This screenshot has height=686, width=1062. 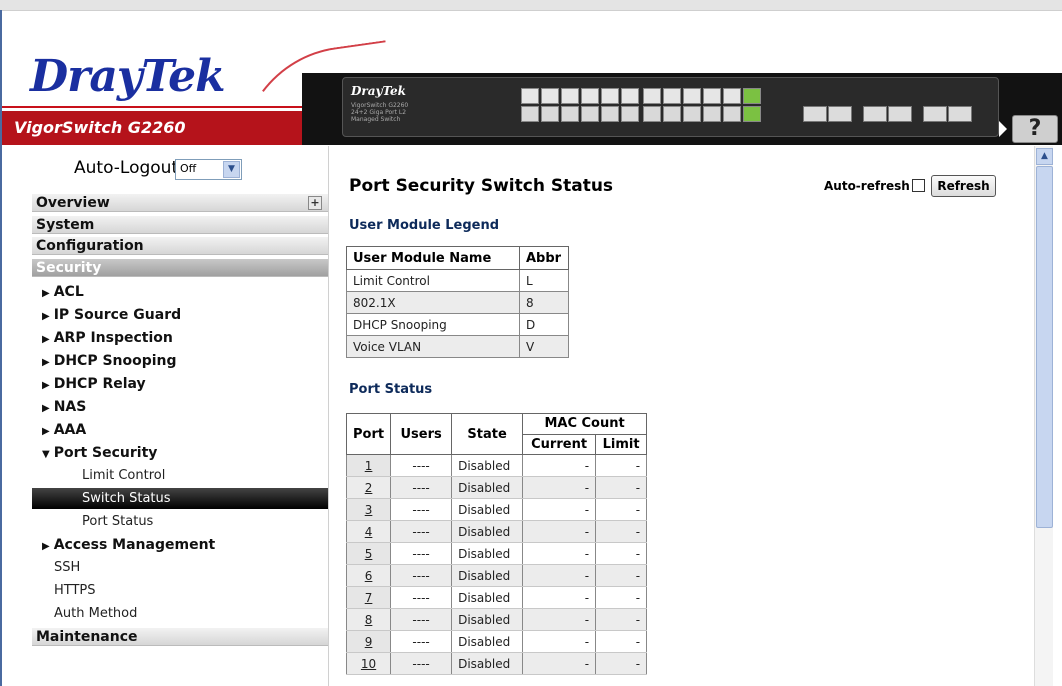 What do you see at coordinates (369, 620) in the screenshot?
I see `port-link: 8` at bounding box center [369, 620].